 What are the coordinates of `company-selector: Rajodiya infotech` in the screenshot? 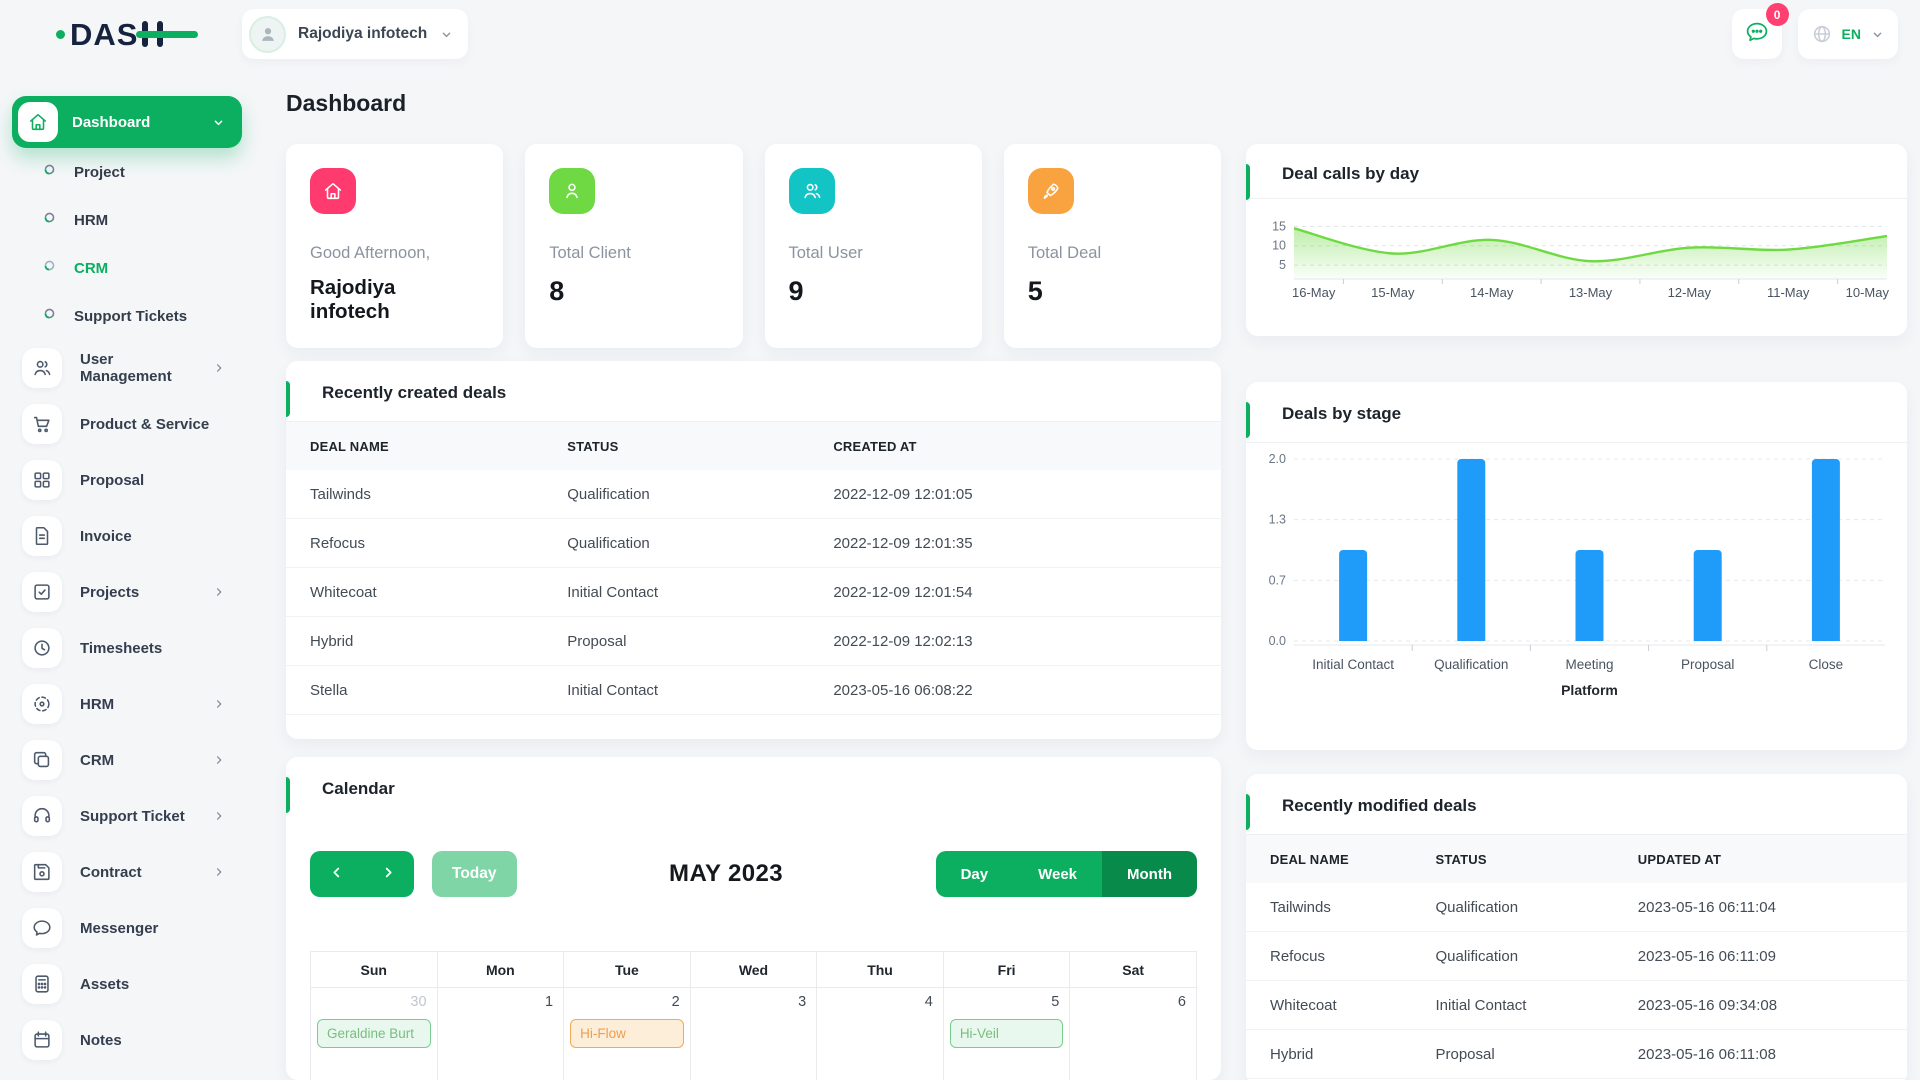 It's located at (355, 34).